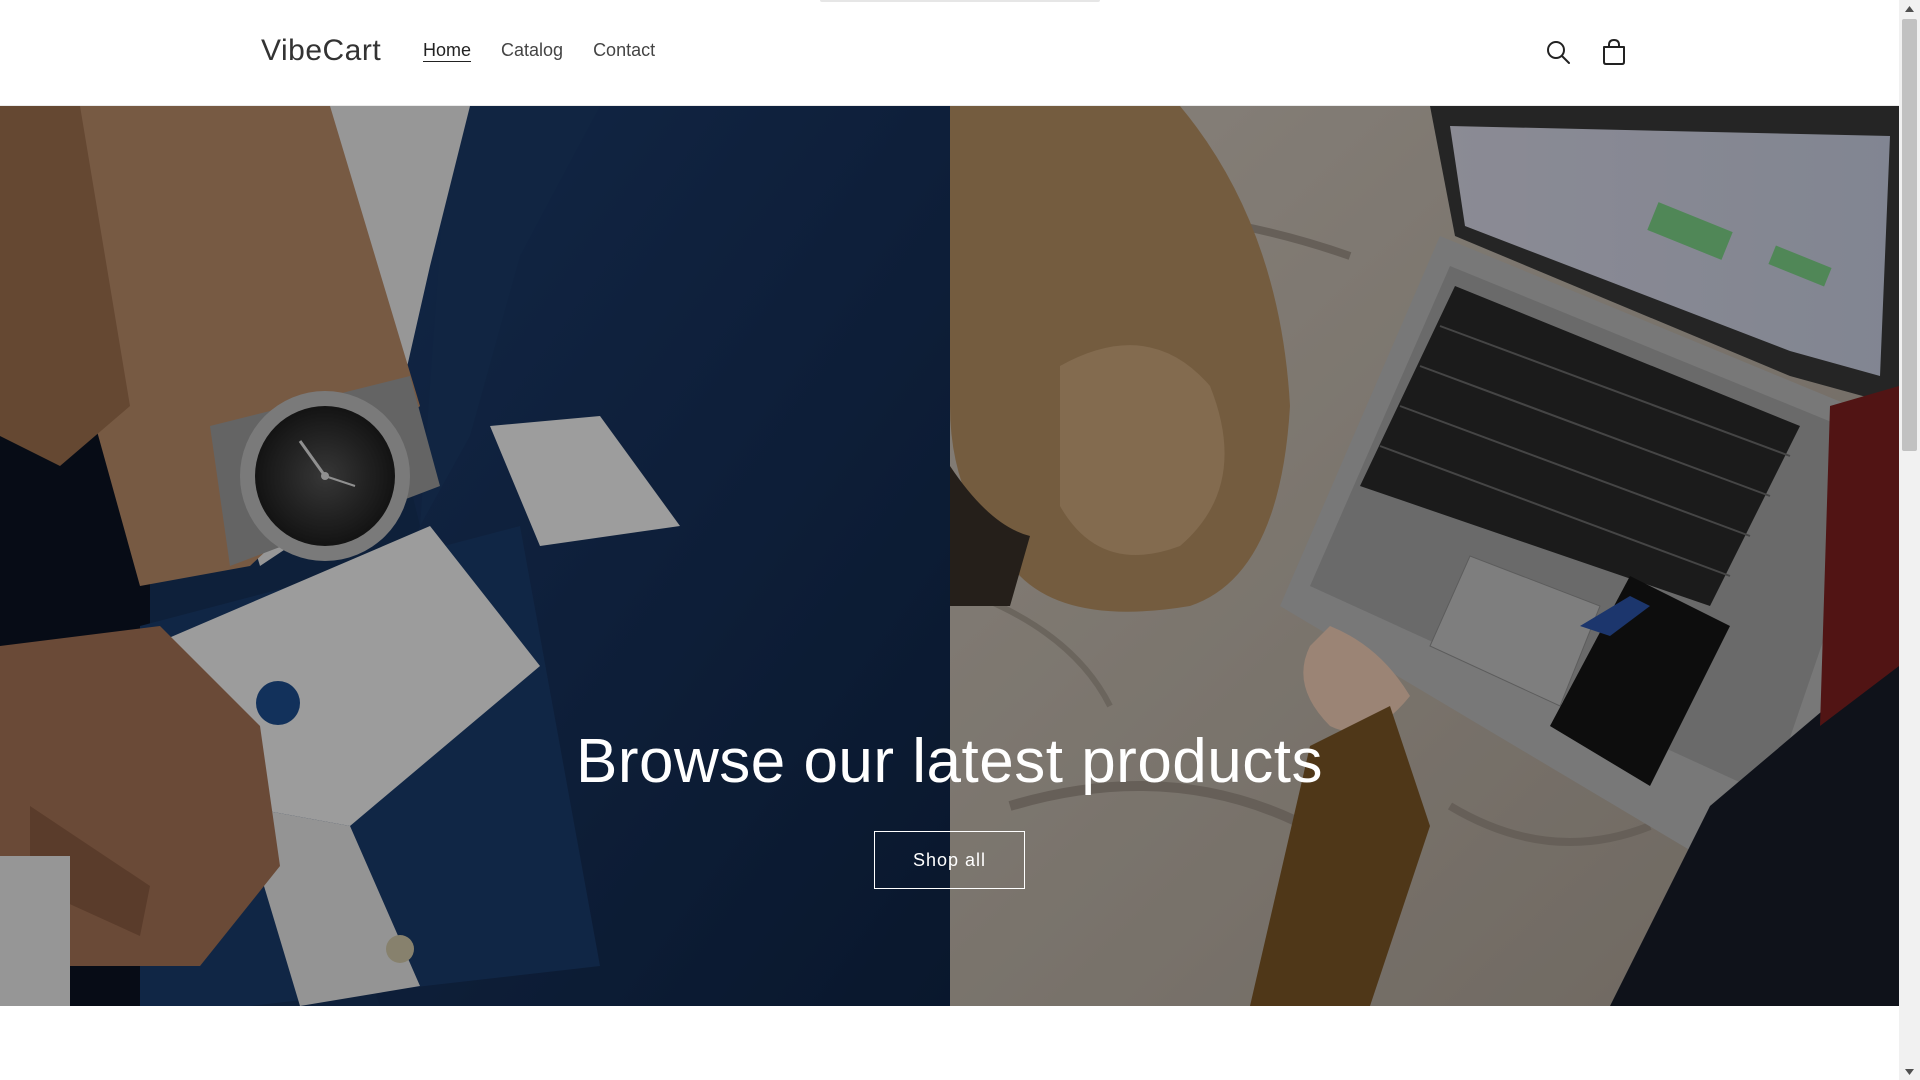 The width and height of the screenshot is (1920, 1080). What do you see at coordinates (960, 1) in the screenshot?
I see `top-notch` at bounding box center [960, 1].